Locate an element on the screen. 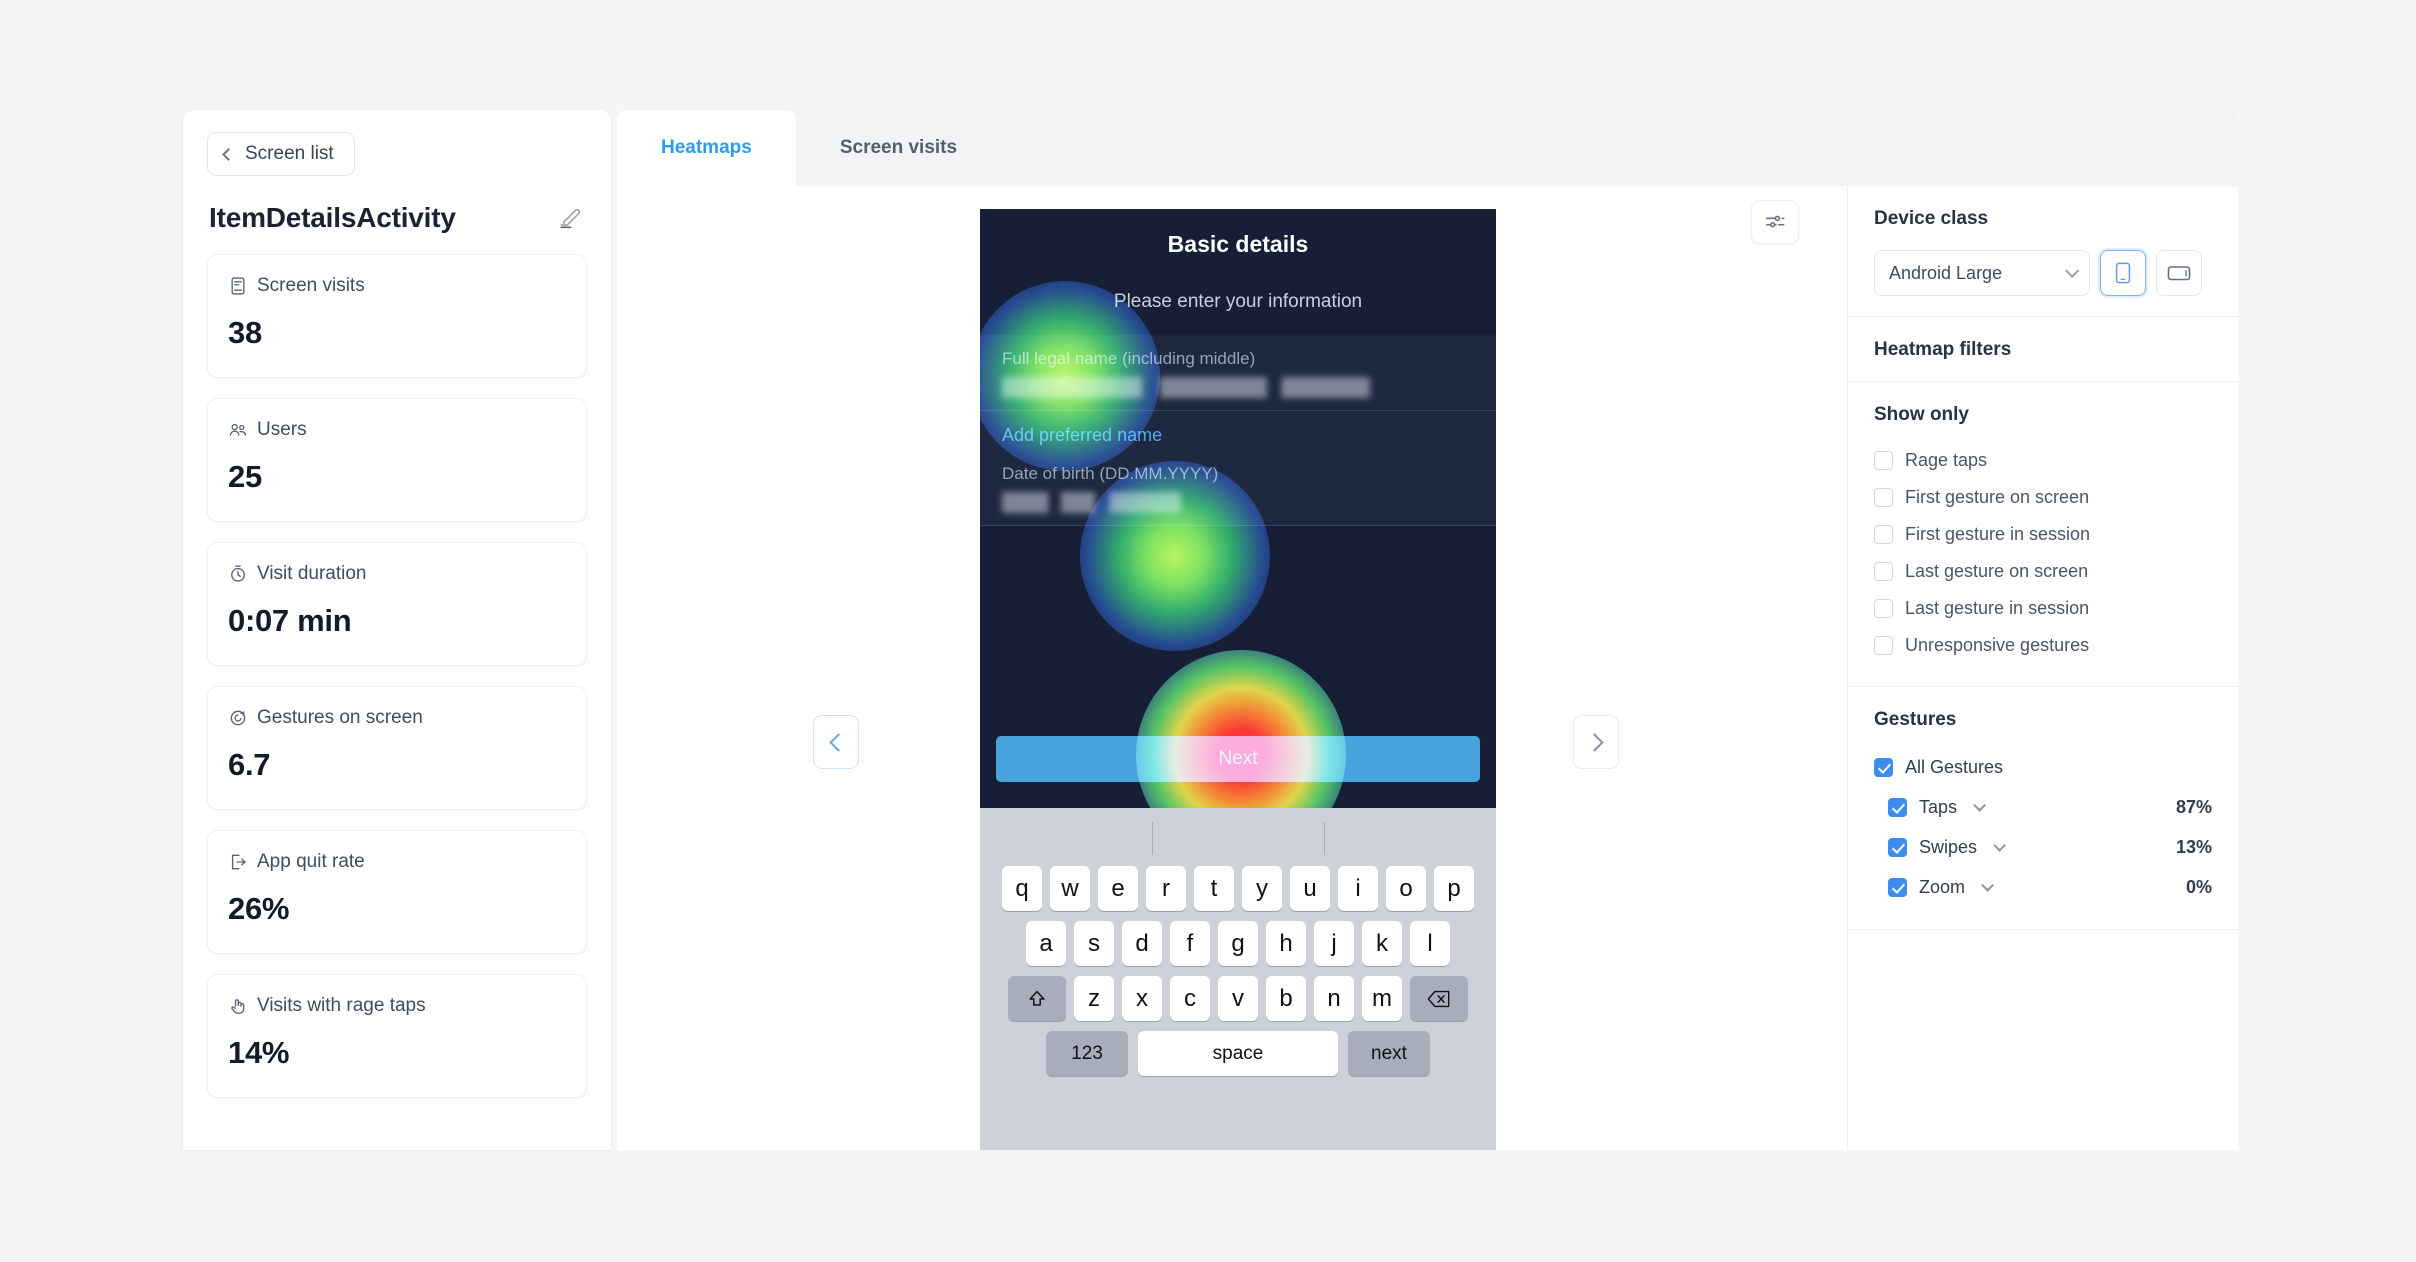  filter-first-gesture-in-session: First gesture in session is located at coordinates (2043, 534).